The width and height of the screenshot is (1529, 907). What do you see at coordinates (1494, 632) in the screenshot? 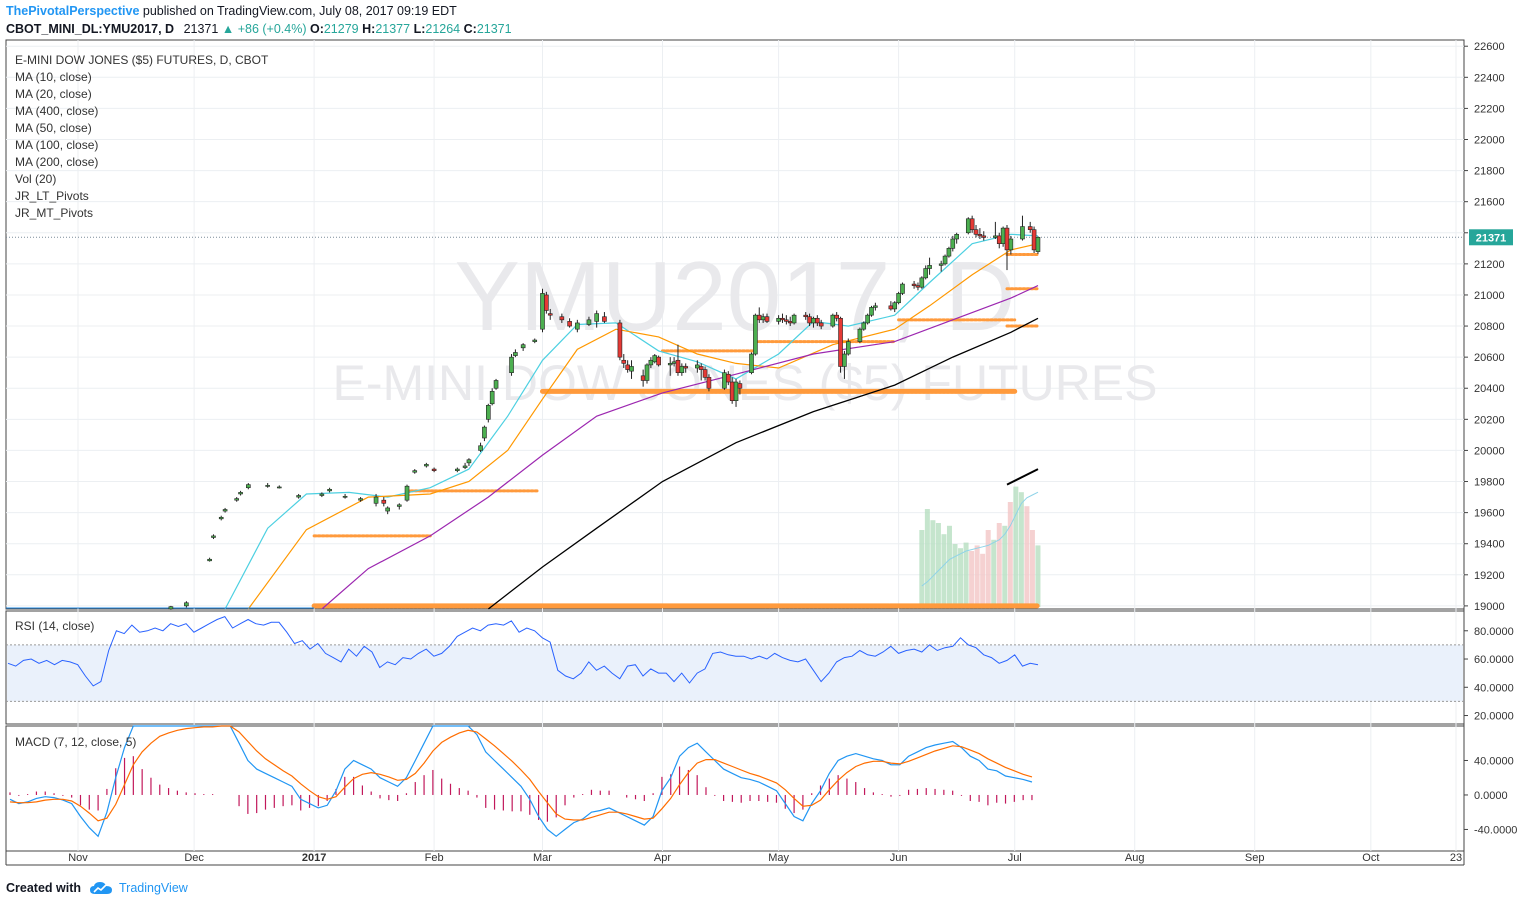
I see `rsi-tick-label: 80.0000` at bounding box center [1494, 632].